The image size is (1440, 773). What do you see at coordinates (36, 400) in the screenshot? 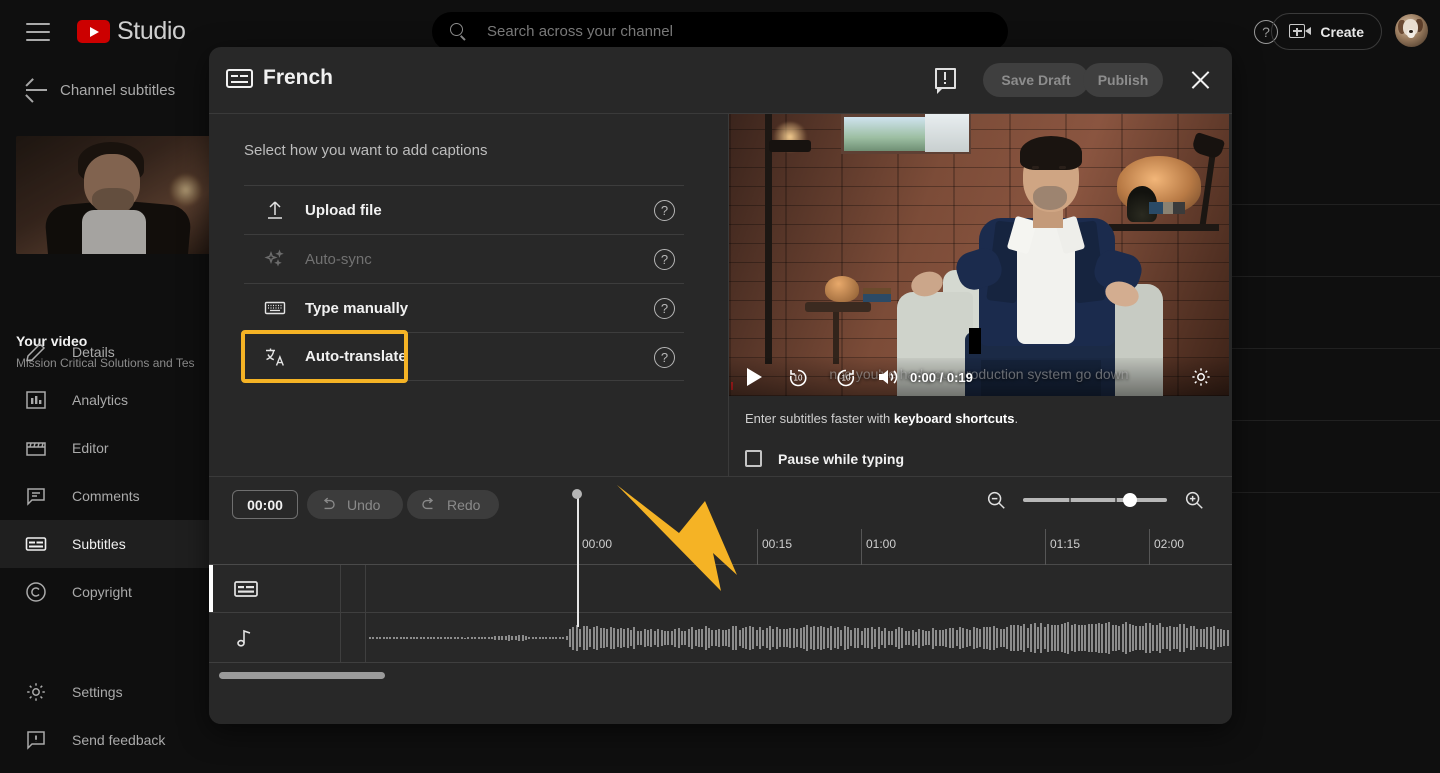
I see `bar-chart-icon` at bounding box center [36, 400].